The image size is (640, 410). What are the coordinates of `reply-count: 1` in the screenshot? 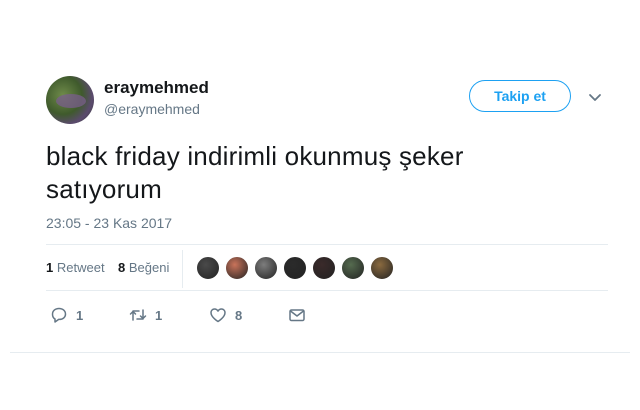 It's located at (80, 315).